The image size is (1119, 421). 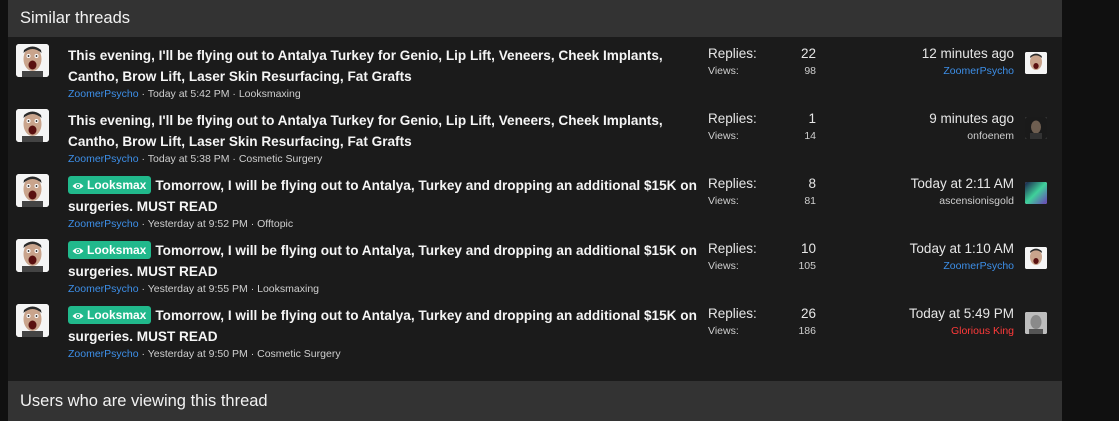 What do you see at coordinates (914, 119) in the screenshot?
I see `latest-post-time: 9 minutes ago` at bounding box center [914, 119].